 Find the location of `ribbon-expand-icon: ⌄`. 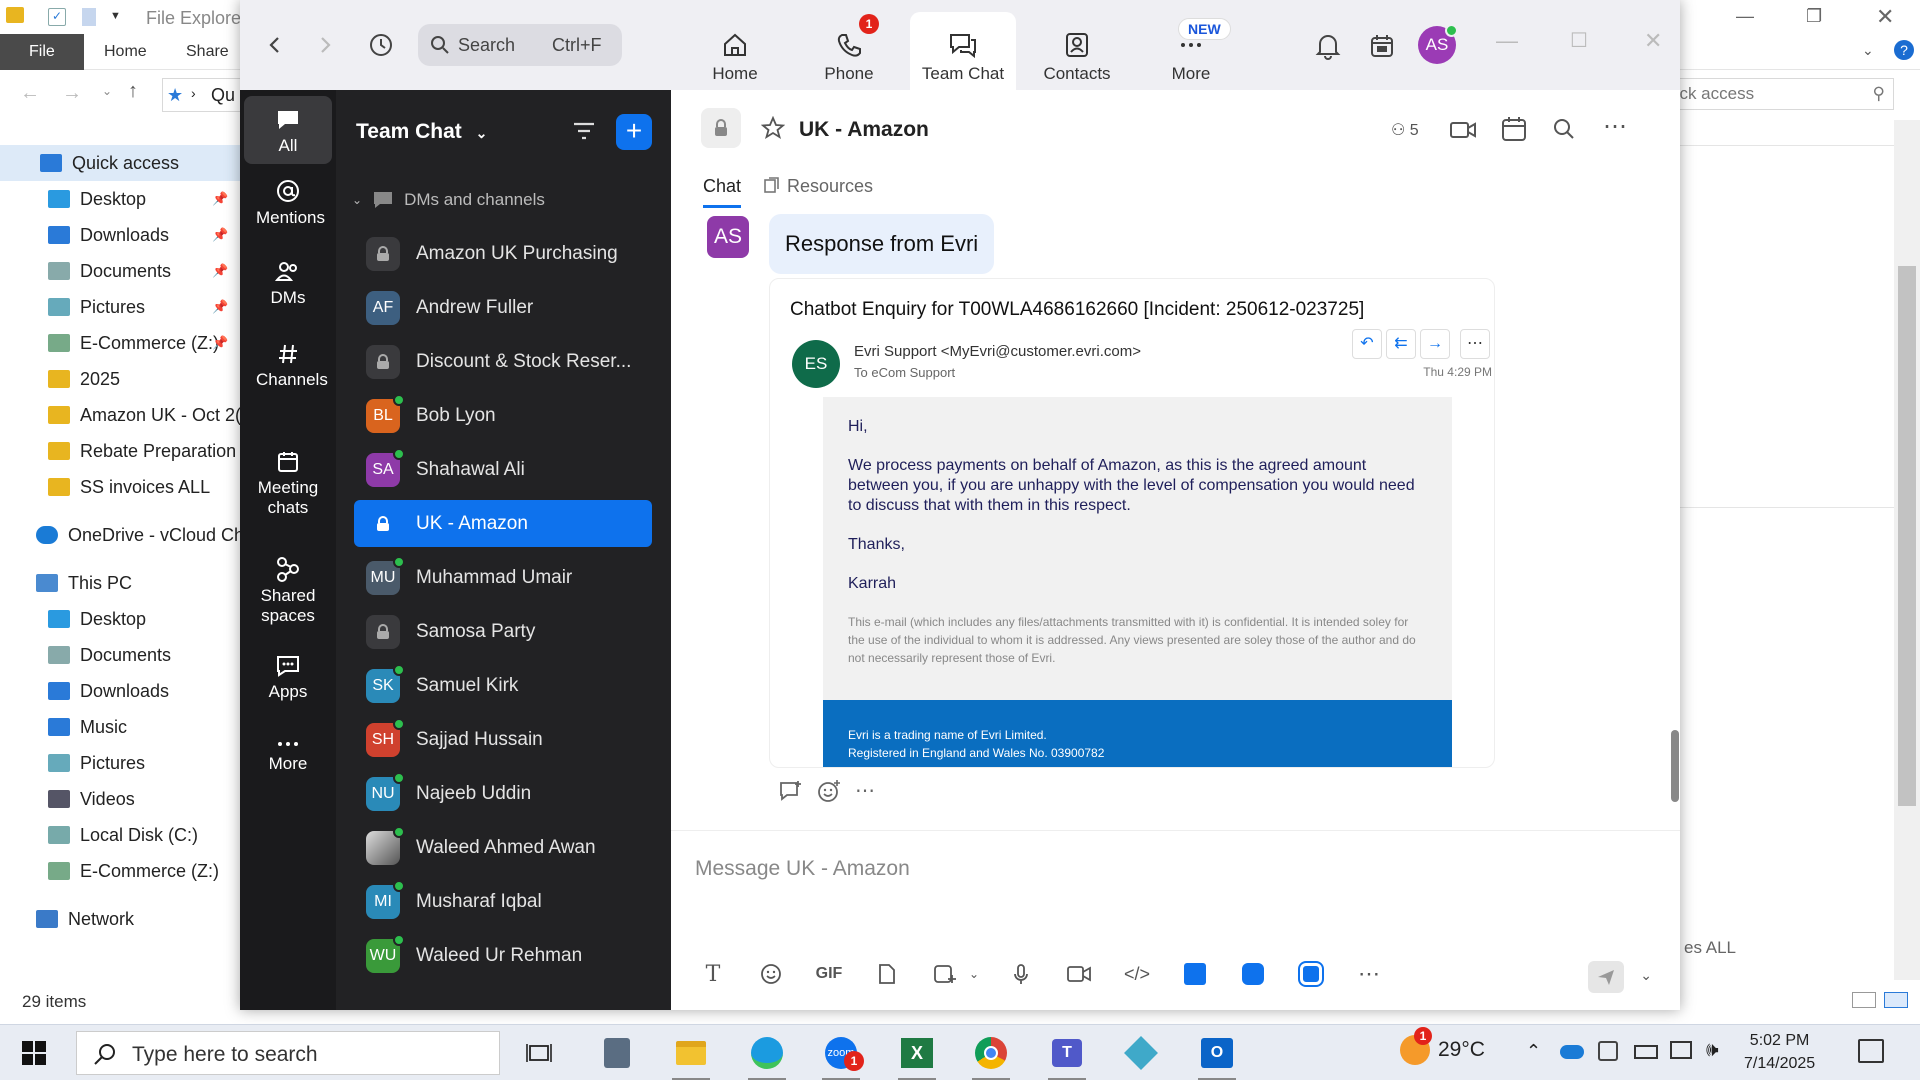

ribbon-expand-icon: ⌄ is located at coordinates (1868, 50).